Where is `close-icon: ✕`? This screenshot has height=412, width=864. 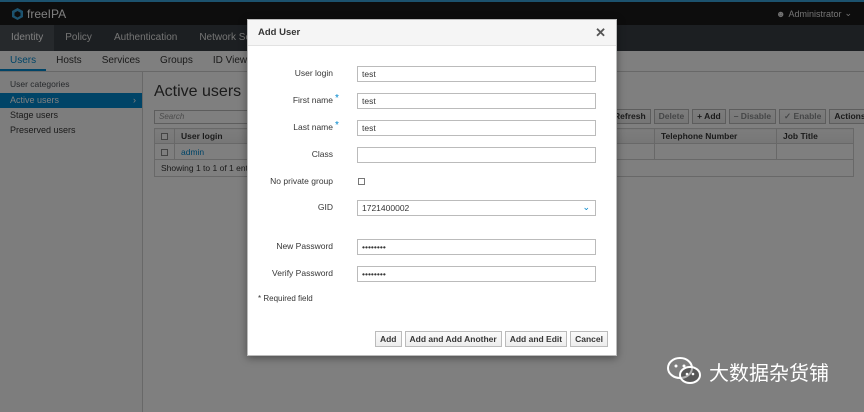 close-icon: ✕ is located at coordinates (600, 33).